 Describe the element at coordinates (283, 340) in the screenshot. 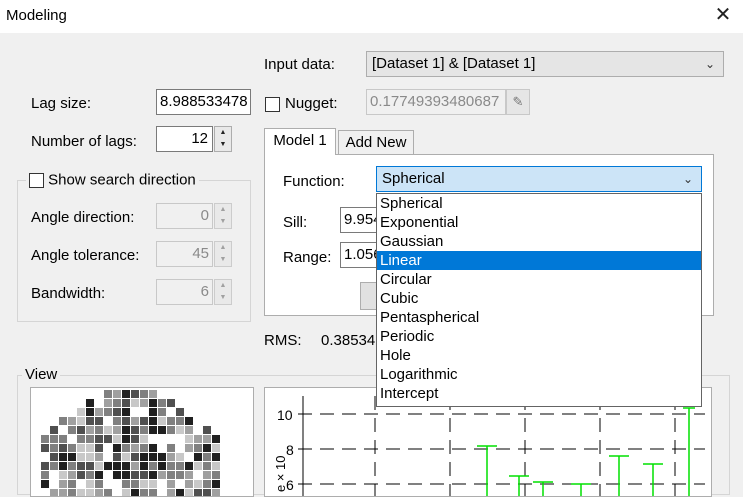

I see `rms-label: RMS:` at that location.